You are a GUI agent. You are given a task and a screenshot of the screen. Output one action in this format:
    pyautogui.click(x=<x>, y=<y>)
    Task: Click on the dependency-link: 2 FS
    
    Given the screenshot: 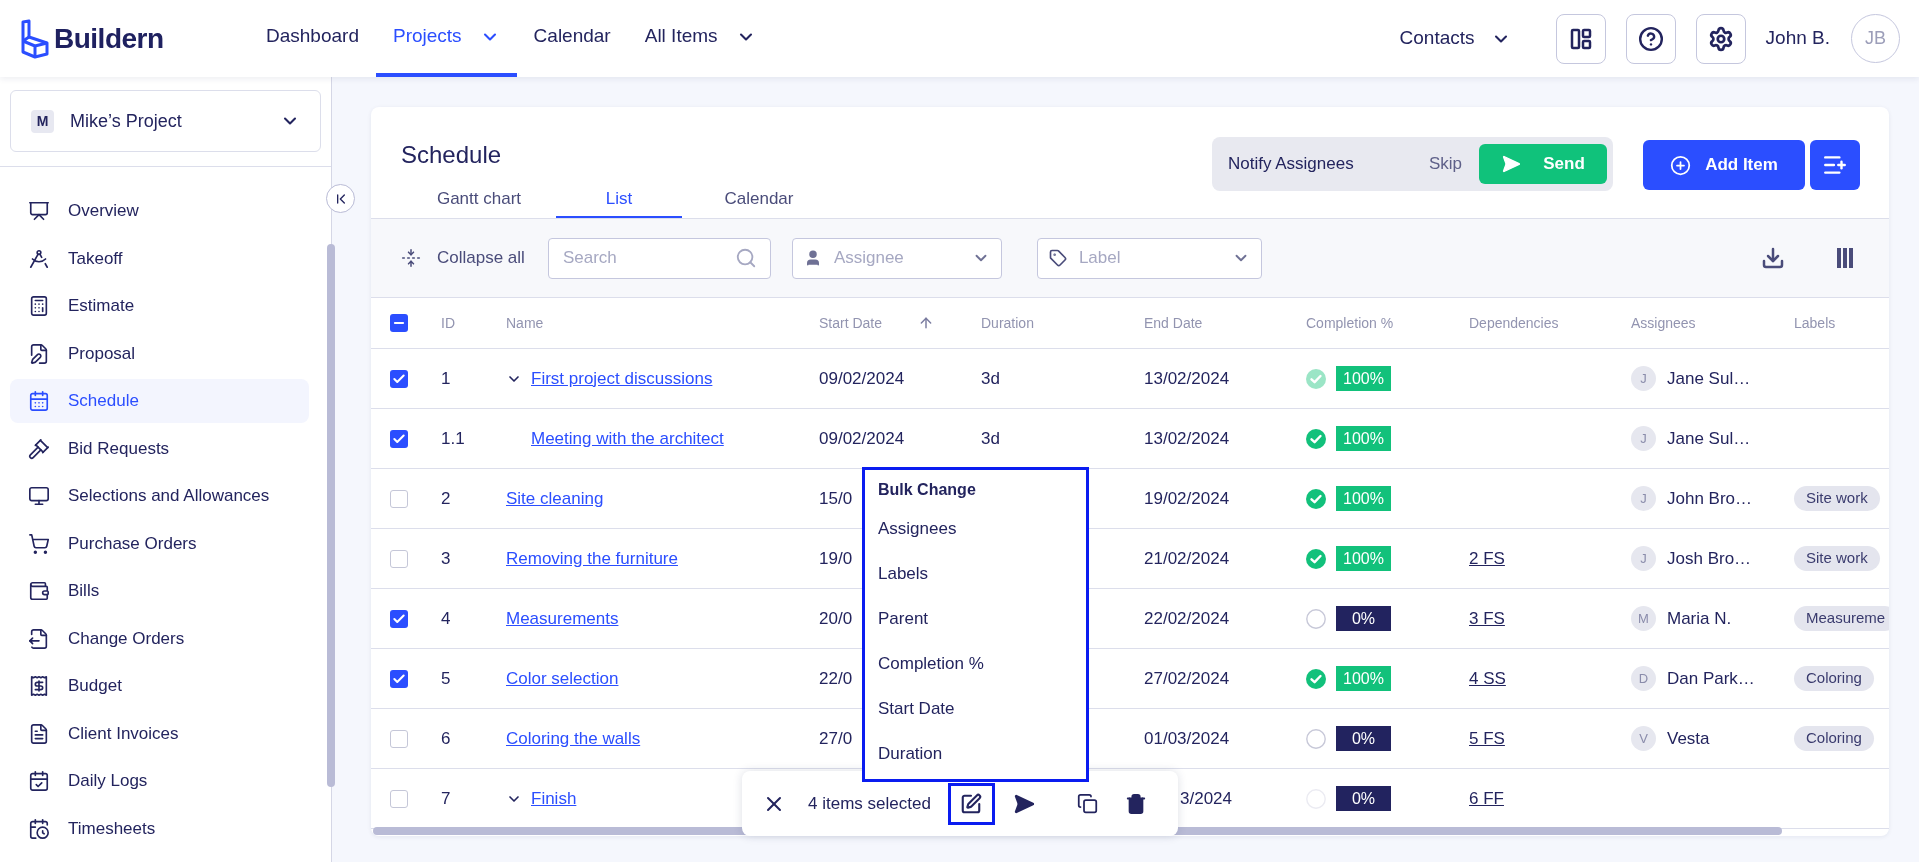 What is the action you would take?
    pyautogui.click(x=1487, y=558)
    